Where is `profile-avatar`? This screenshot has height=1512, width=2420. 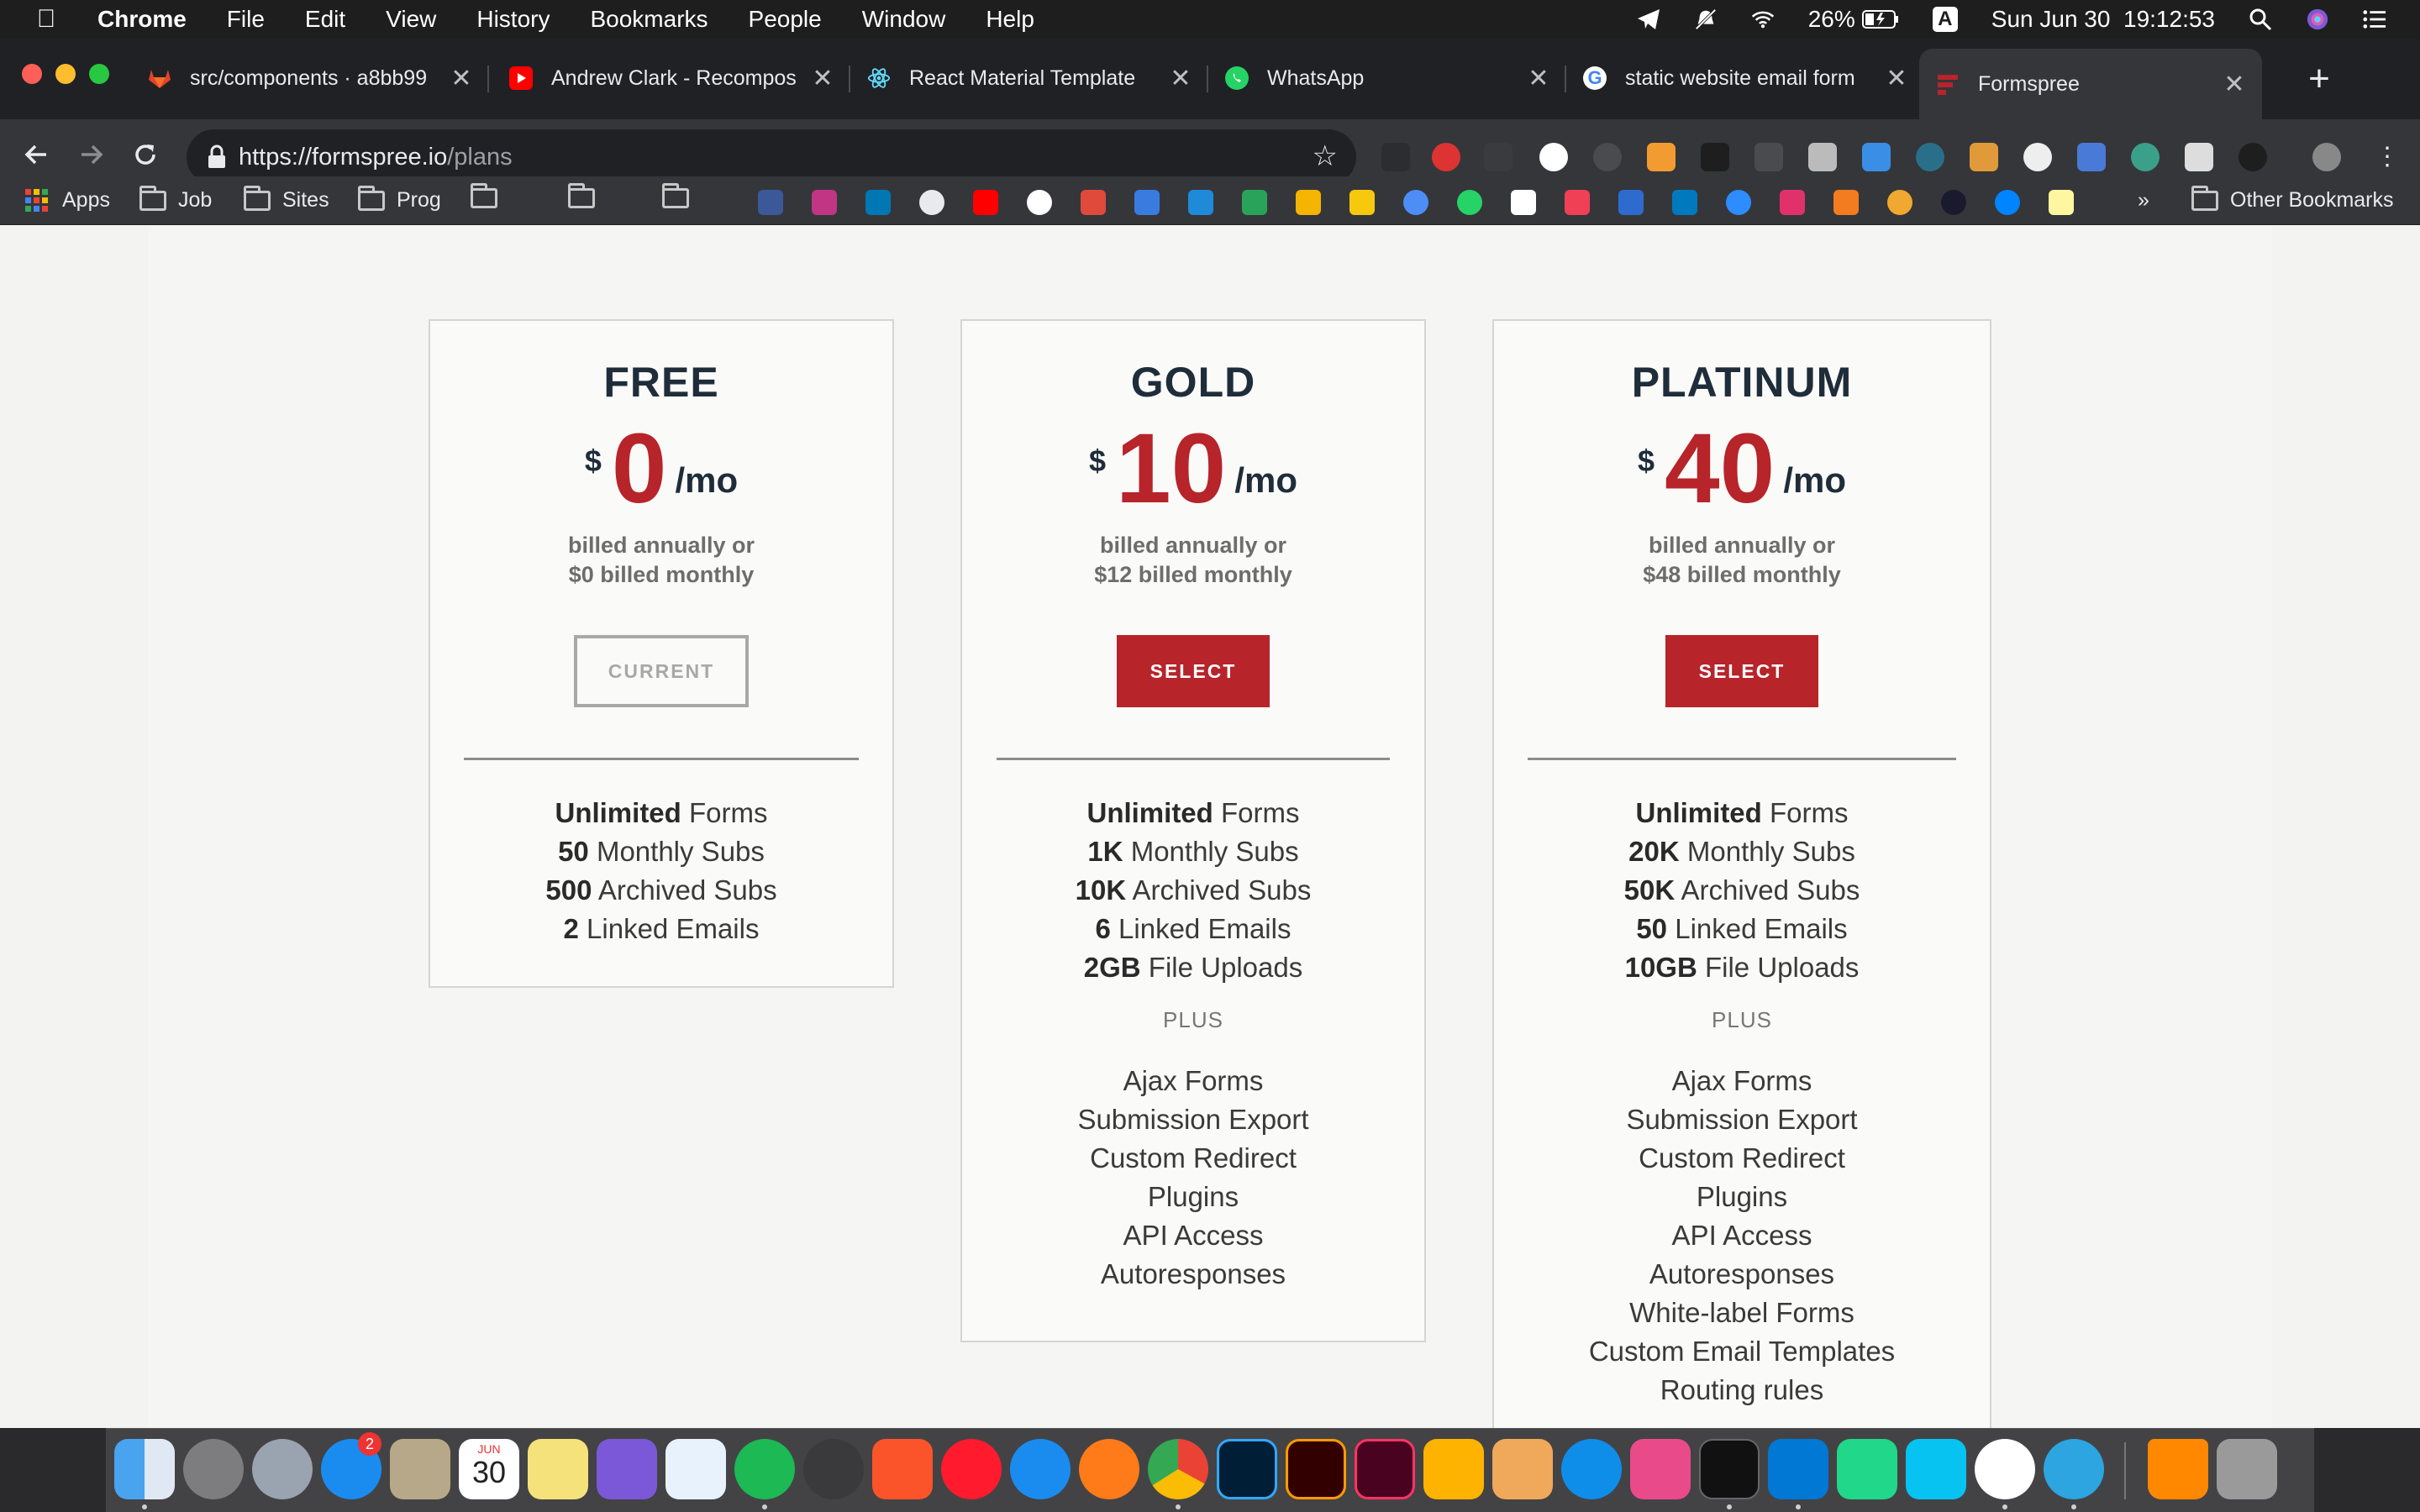 profile-avatar is located at coordinates (2327, 157).